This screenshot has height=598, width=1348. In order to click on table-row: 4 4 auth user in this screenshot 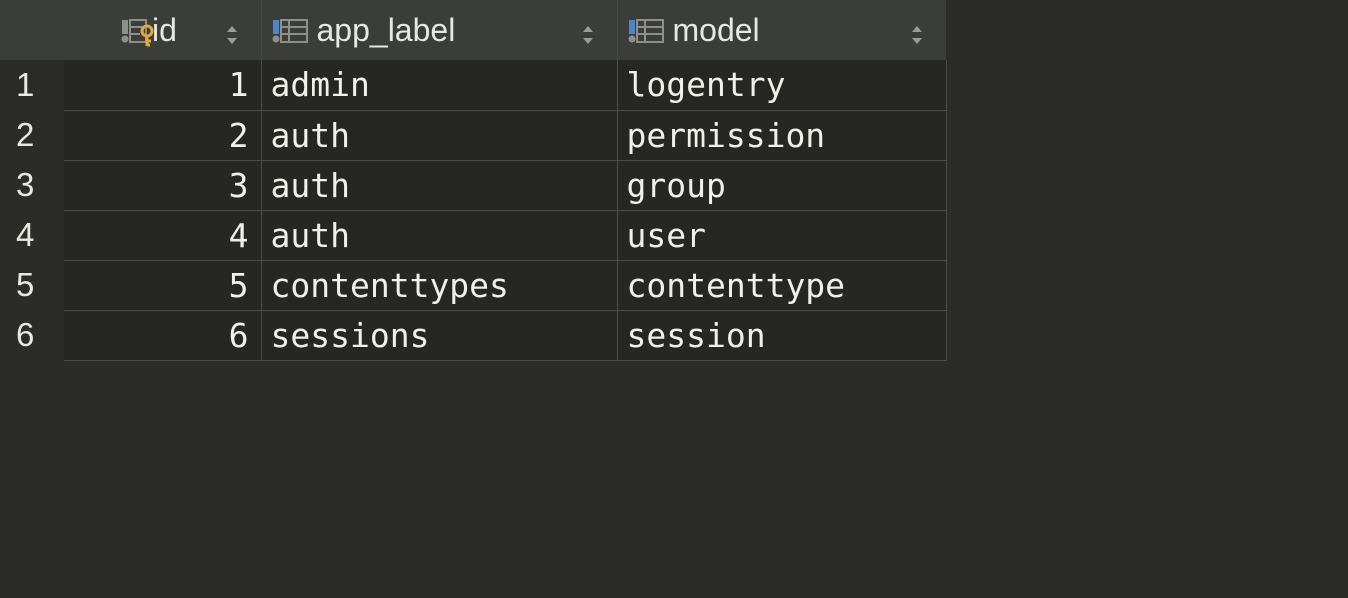, I will do `click(473, 235)`.